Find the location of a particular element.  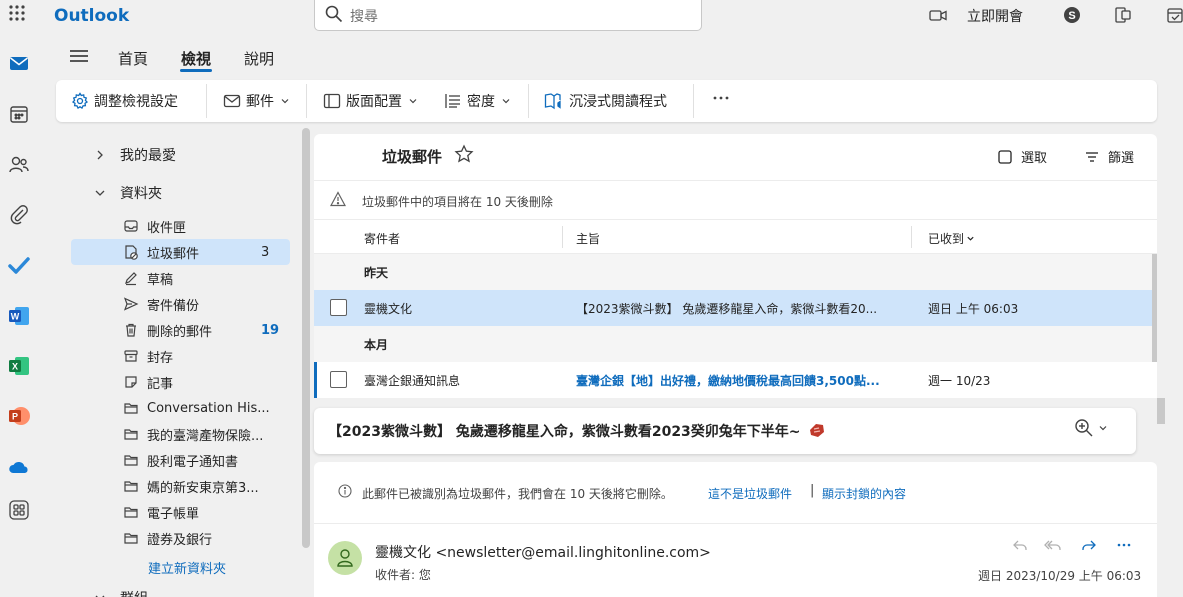

folder-label: 封存 is located at coordinates (160, 358).